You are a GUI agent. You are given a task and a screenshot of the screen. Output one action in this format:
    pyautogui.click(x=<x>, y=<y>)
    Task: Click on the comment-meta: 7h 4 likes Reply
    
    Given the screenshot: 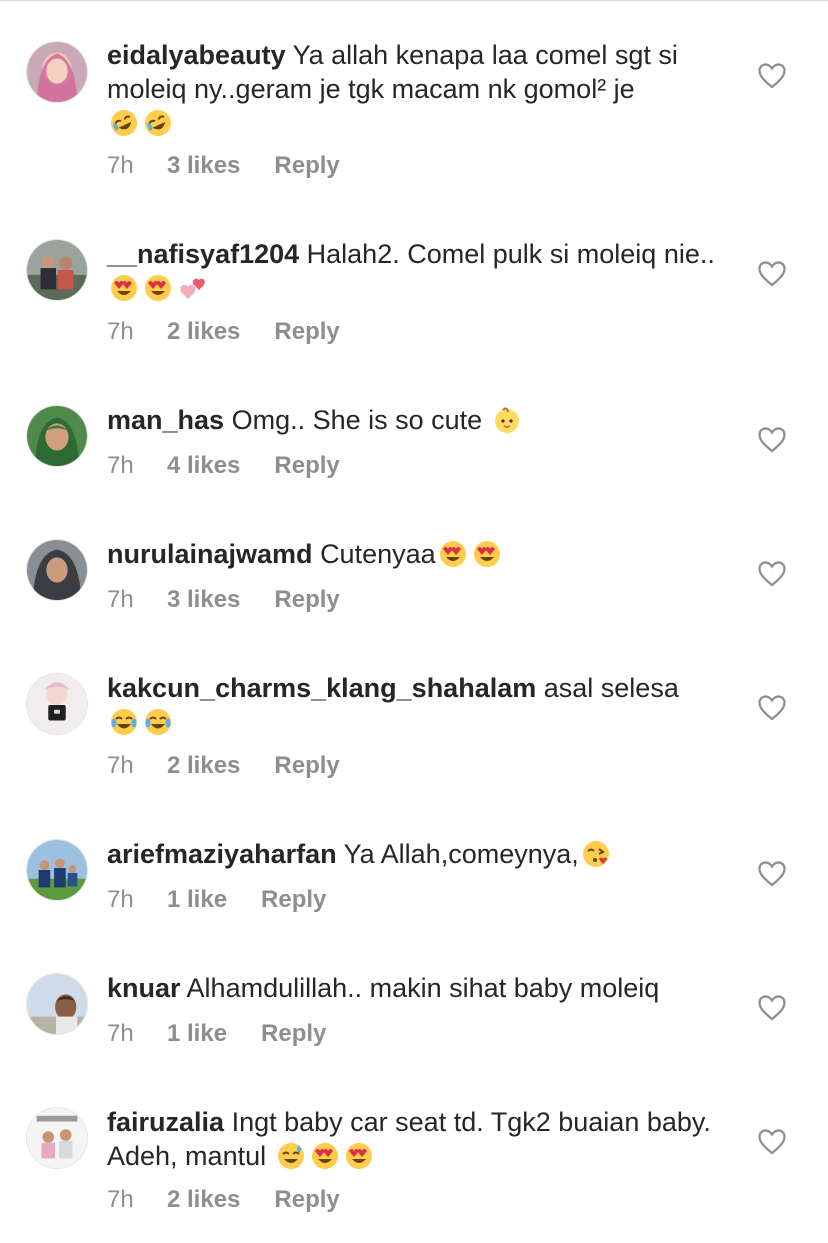 What is the action you would take?
    pyautogui.click(x=223, y=466)
    